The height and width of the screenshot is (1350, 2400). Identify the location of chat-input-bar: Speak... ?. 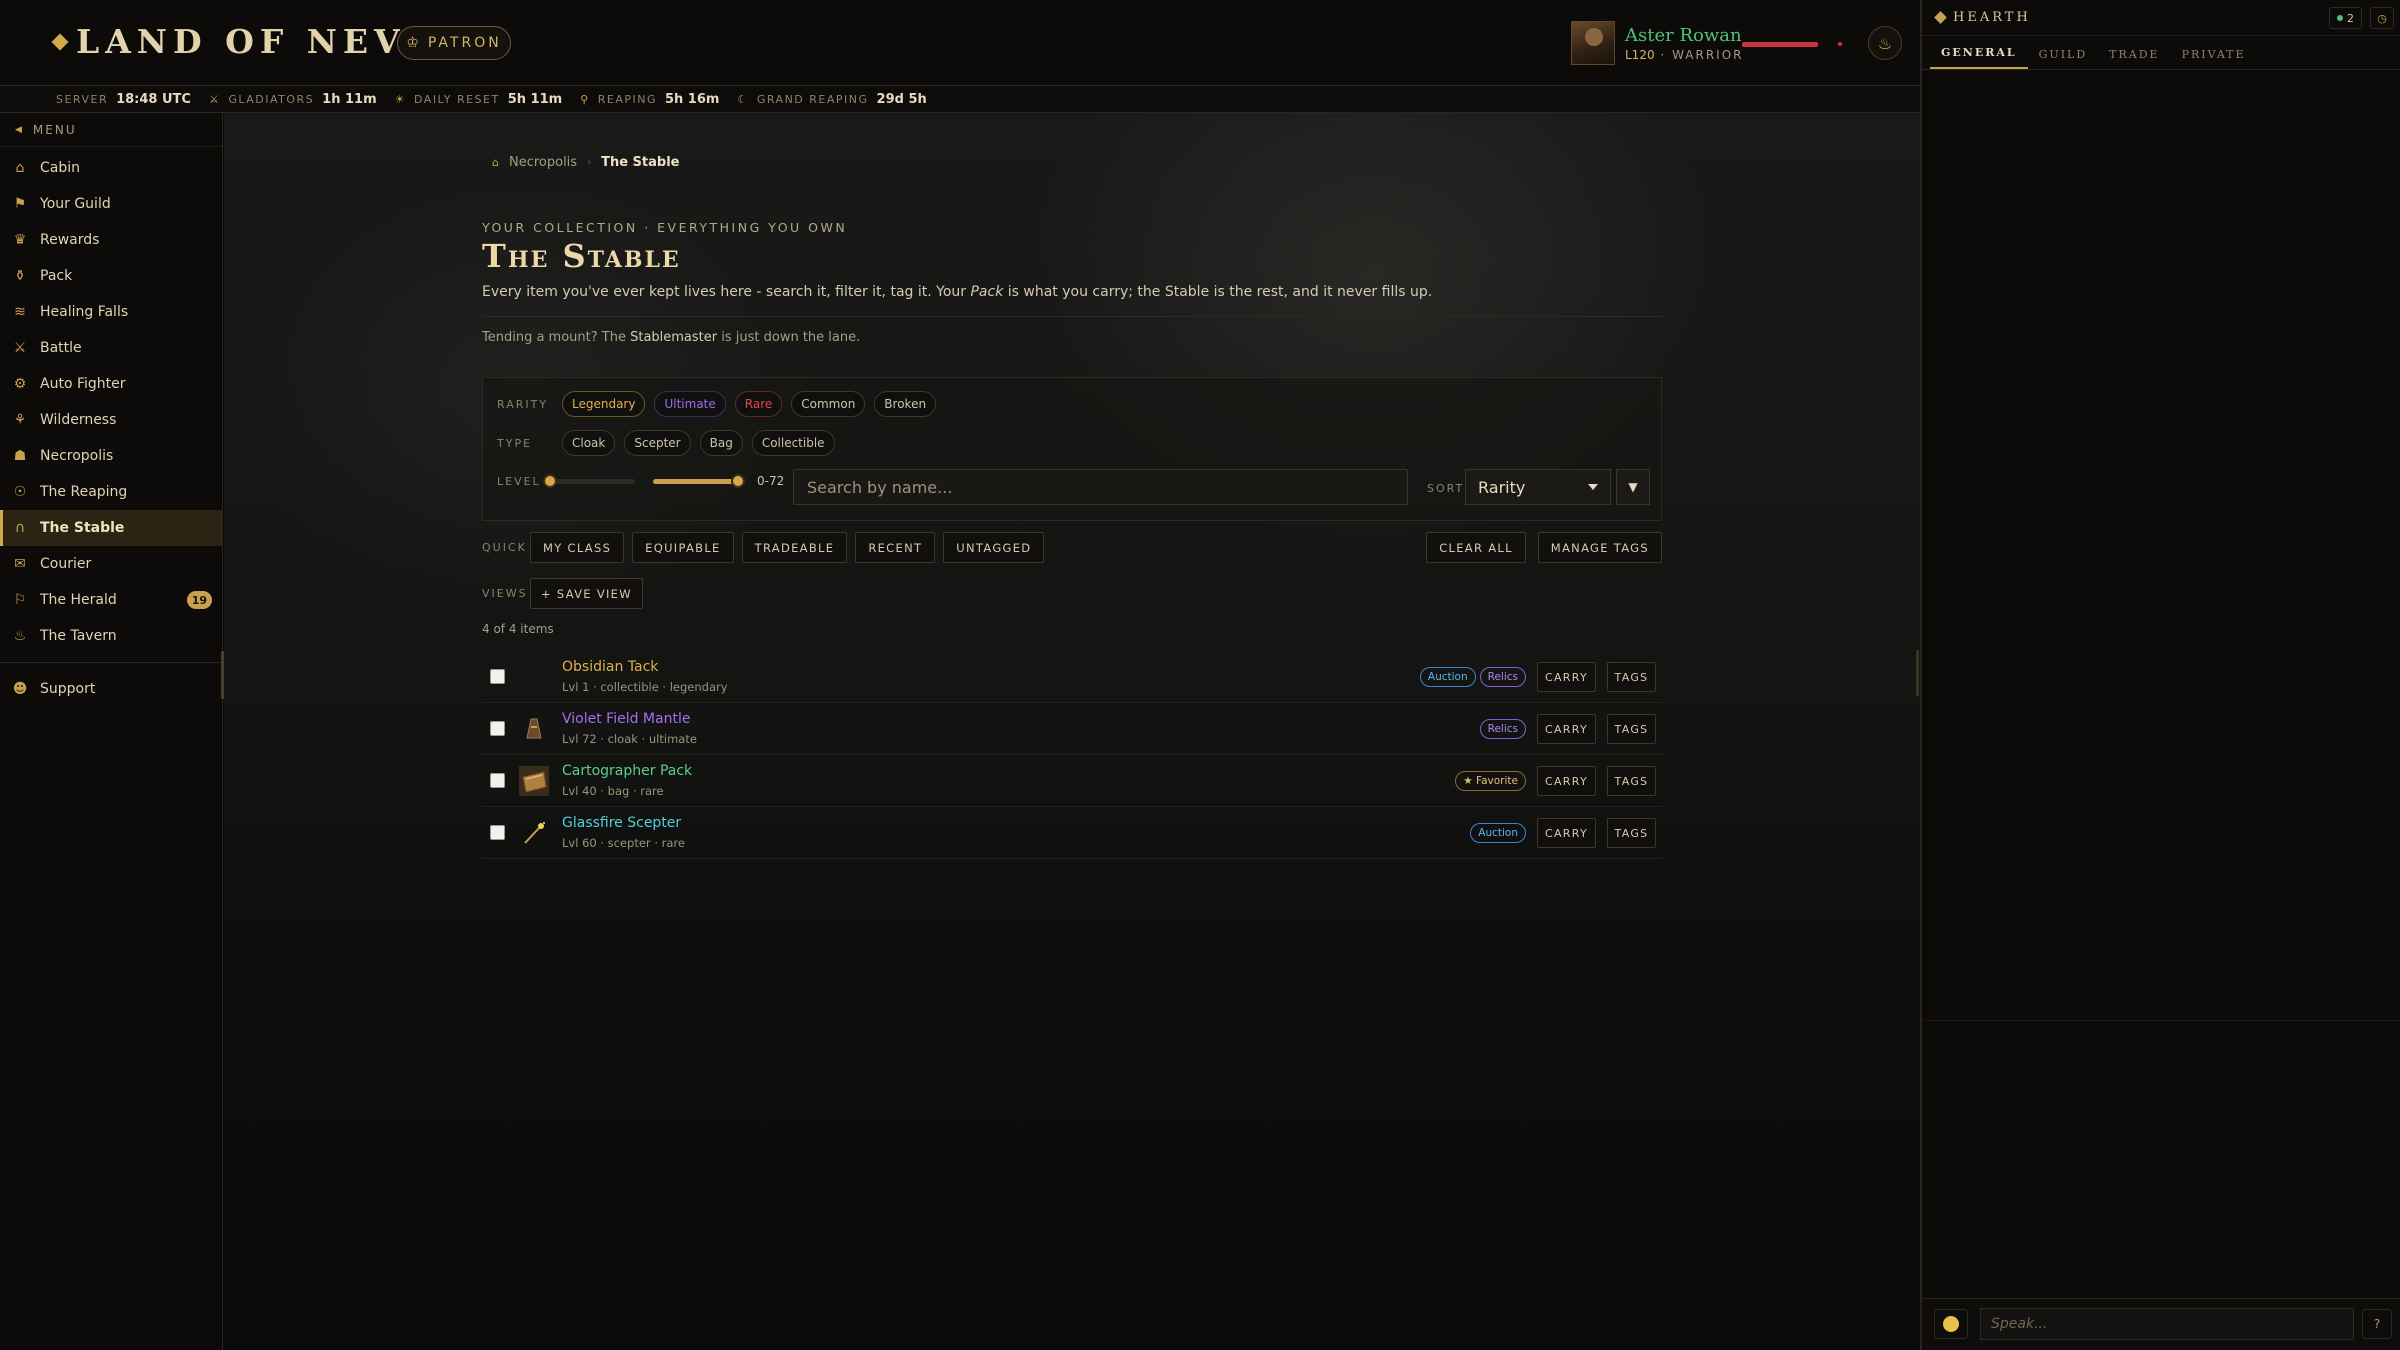
(2161, 1324).